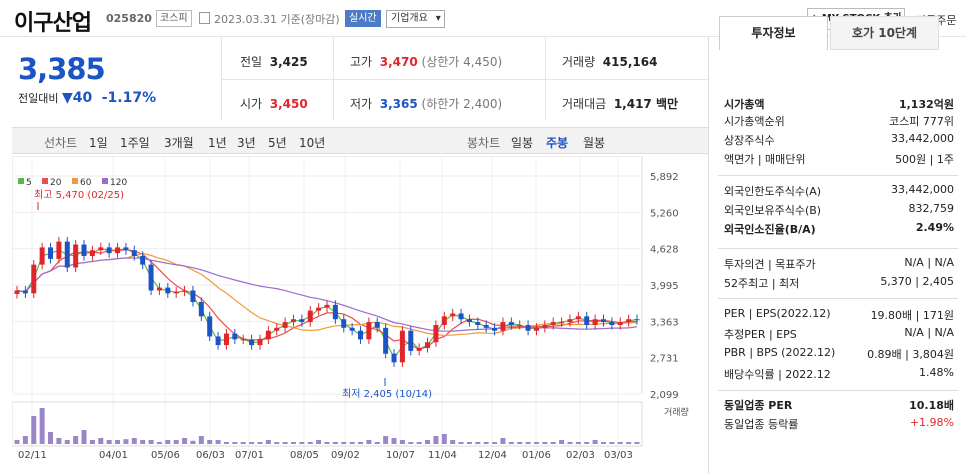 This screenshot has width=966, height=474. I want to click on volume-bars, so click(327, 426).